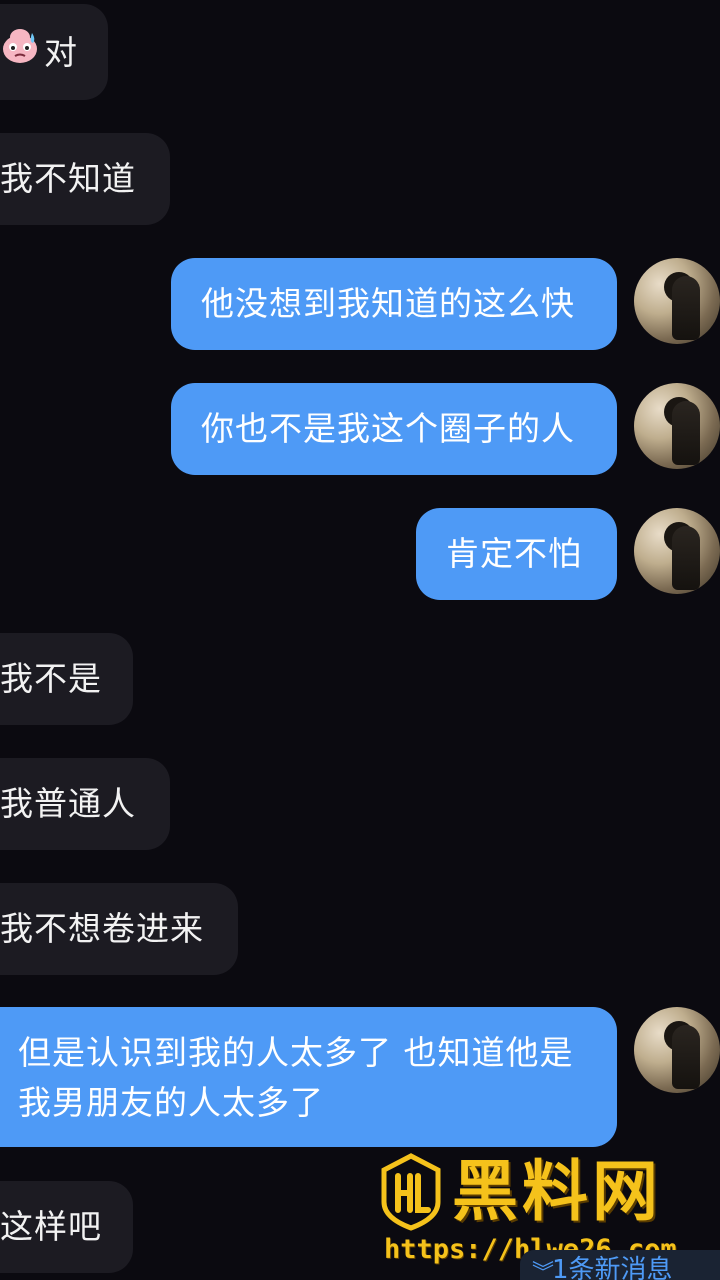 The height and width of the screenshot is (1280, 720). What do you see at coordinates (171, 1102) in the screenshot?
I see `message-text-line: 我男朋友的人太多了` at bounding box center [171, 1102].